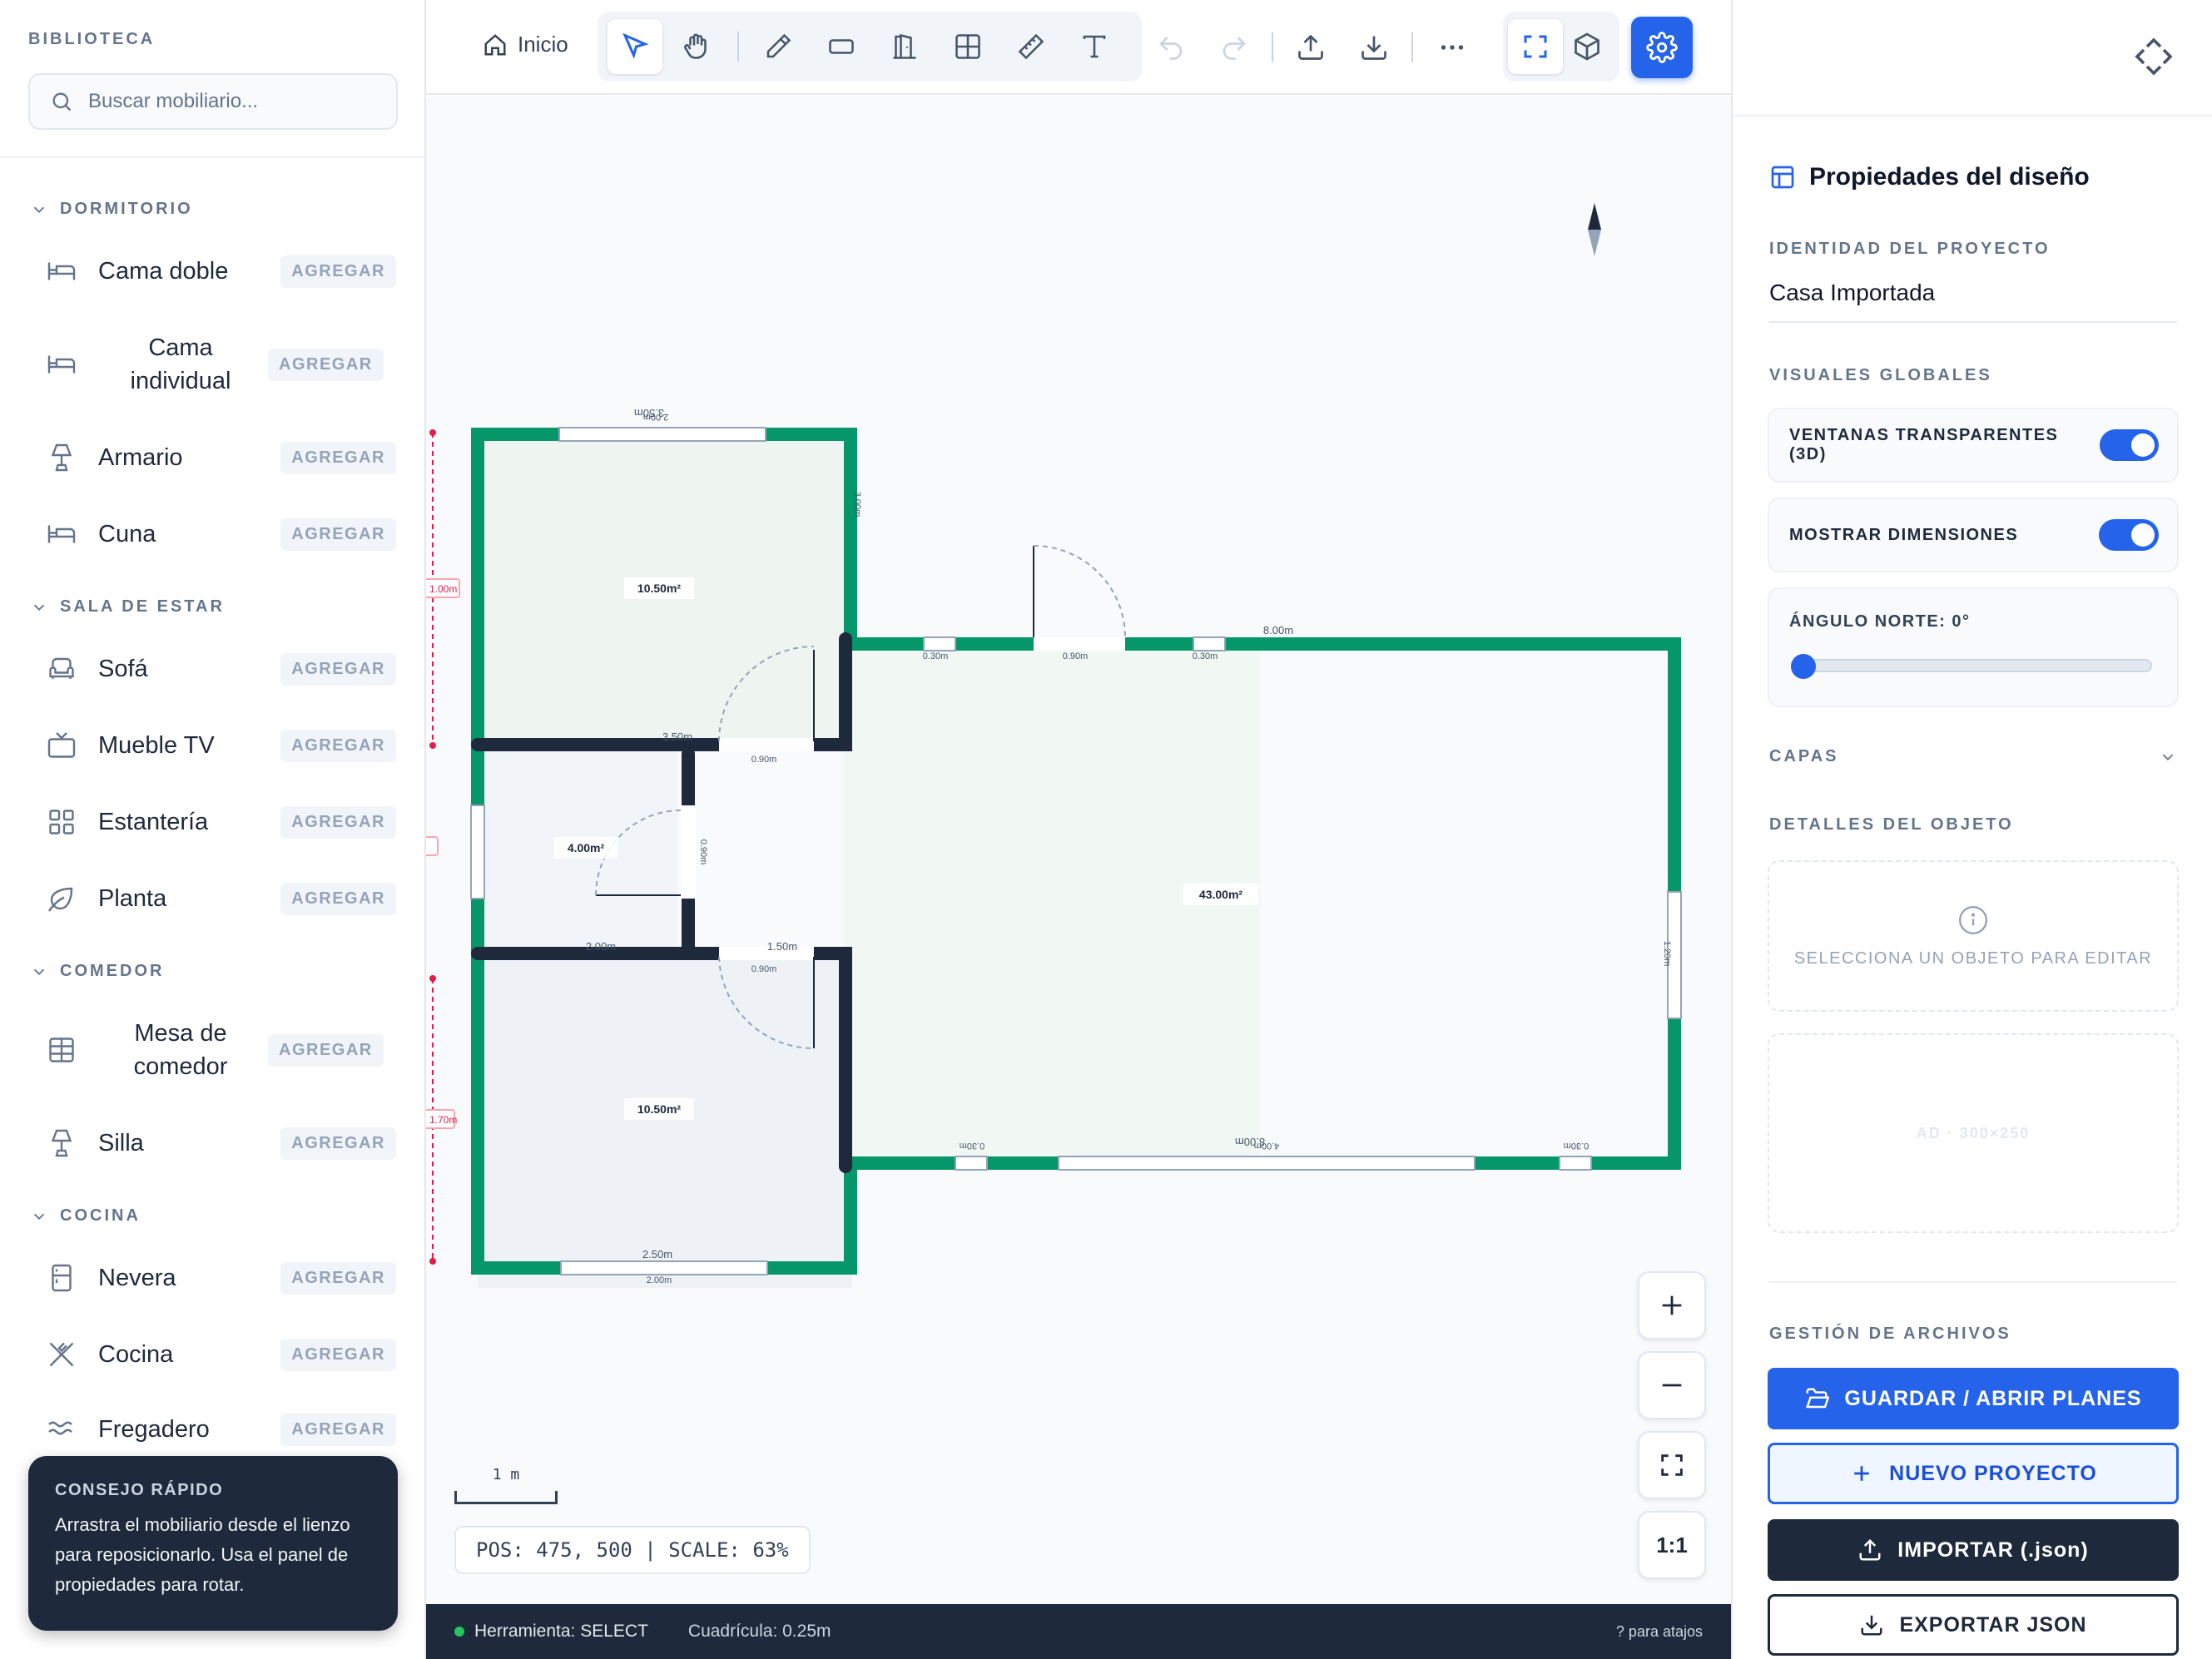  What do you see at coordinates (1536, 46) in the screenshot?
I see `view-2d-button` at bounding box center [1536, 46].